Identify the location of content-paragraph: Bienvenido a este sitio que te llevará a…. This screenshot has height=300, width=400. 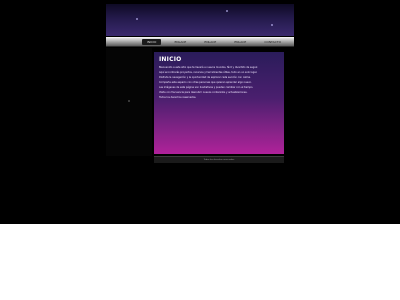
(208, 67).